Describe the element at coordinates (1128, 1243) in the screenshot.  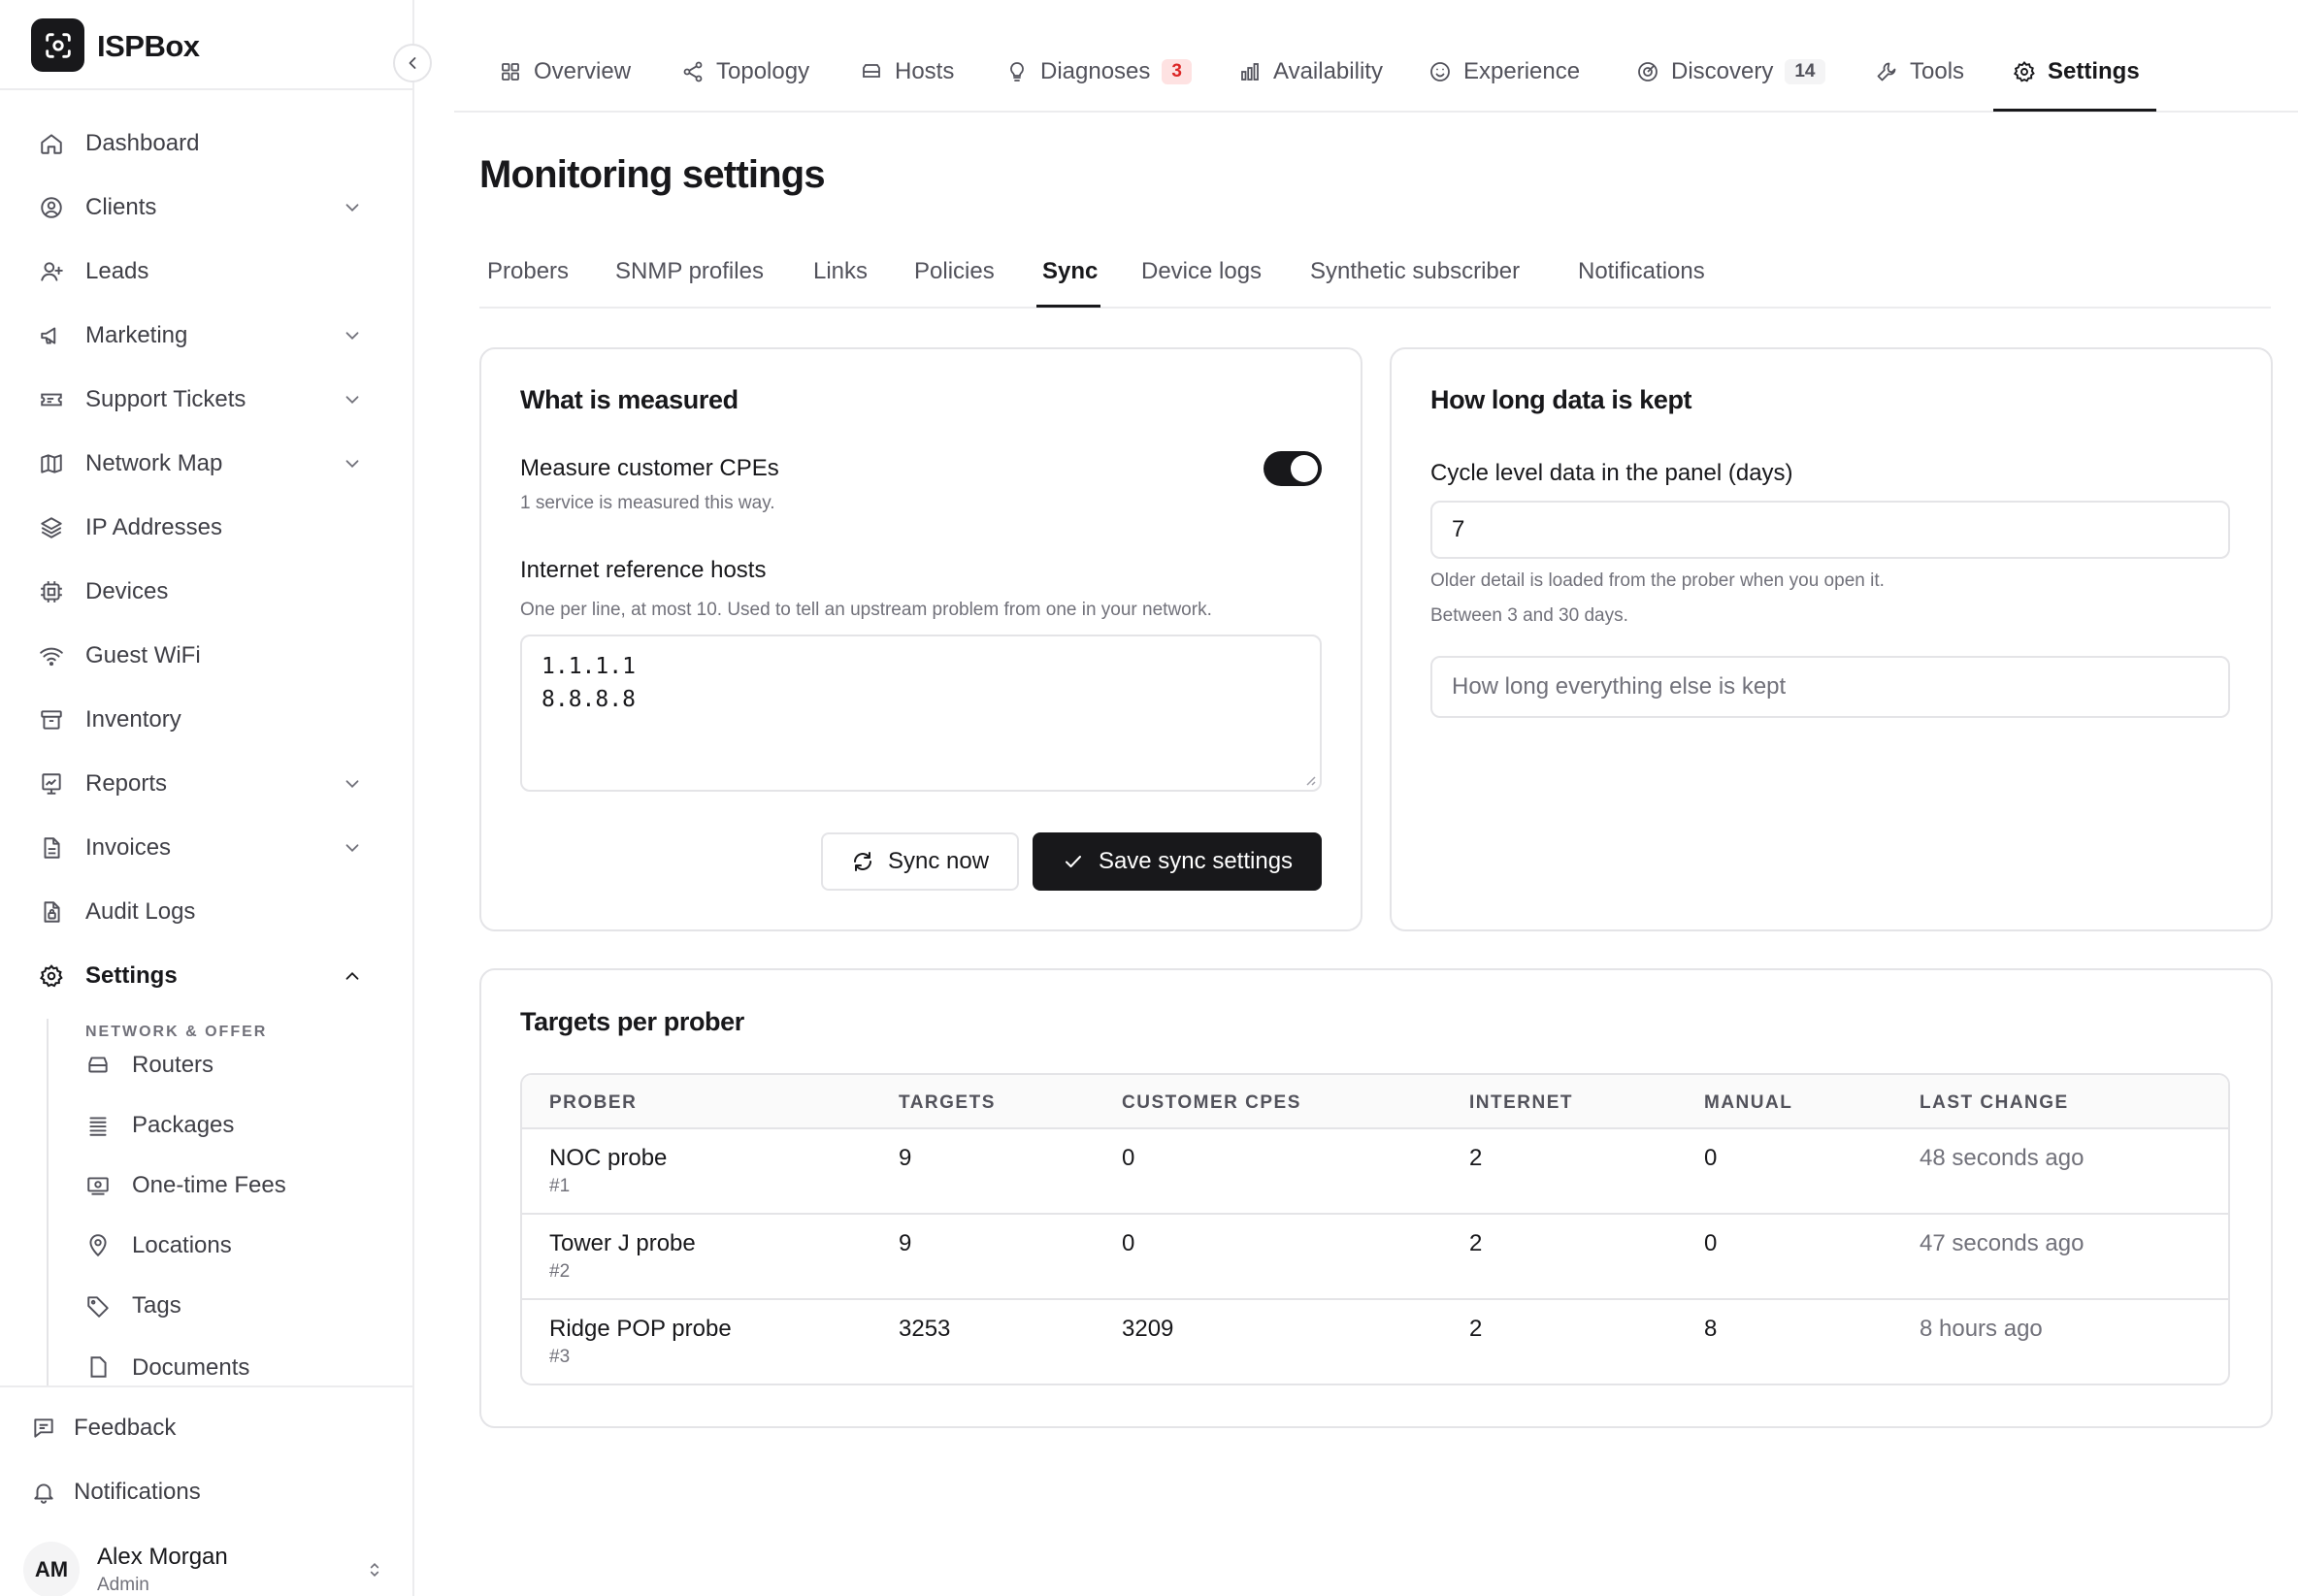
I see `cpes-count: 0` at that location.